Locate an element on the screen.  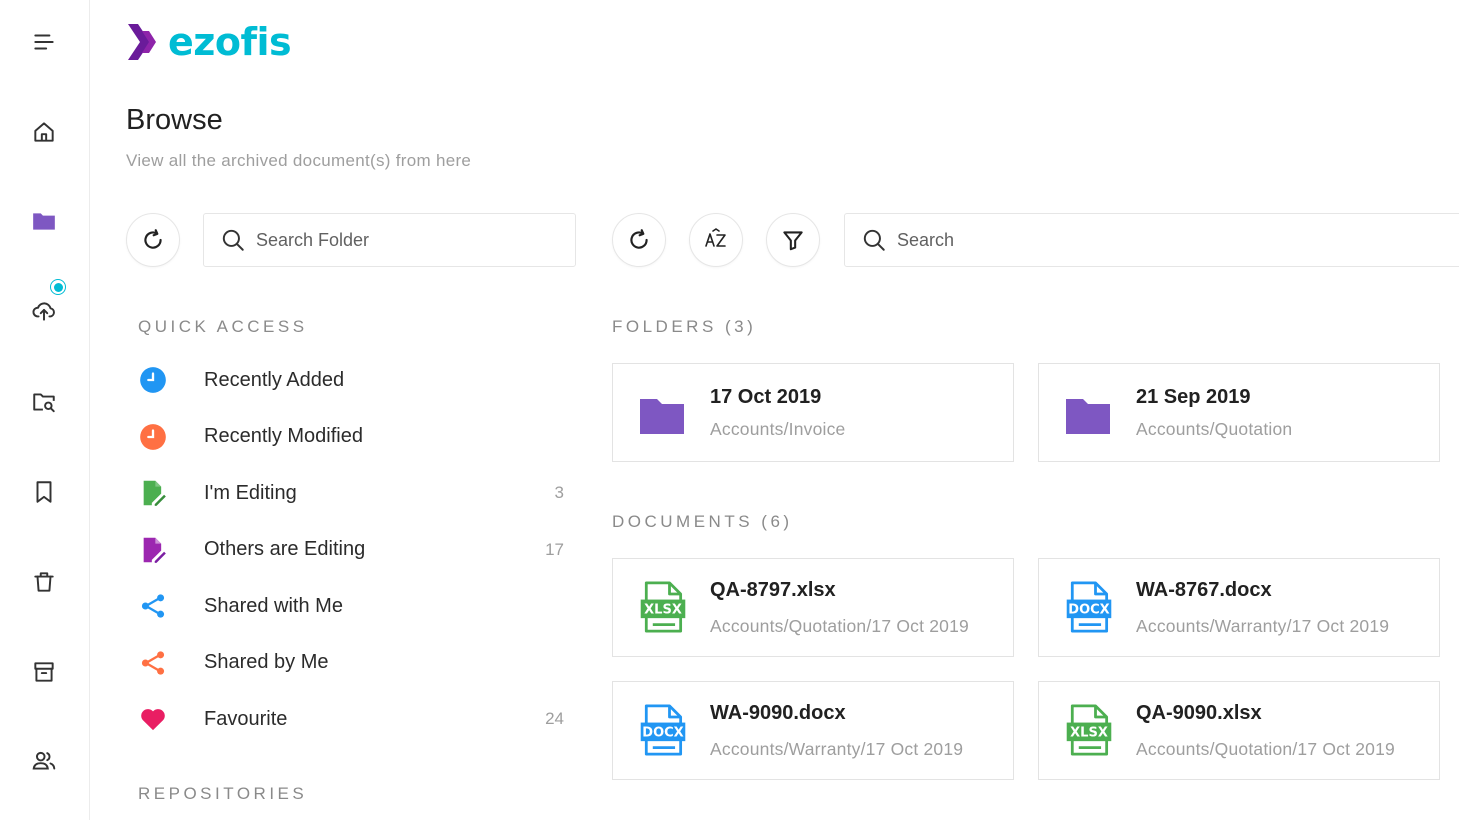
nav-folder-search-button is located at coordinates (44, 402).